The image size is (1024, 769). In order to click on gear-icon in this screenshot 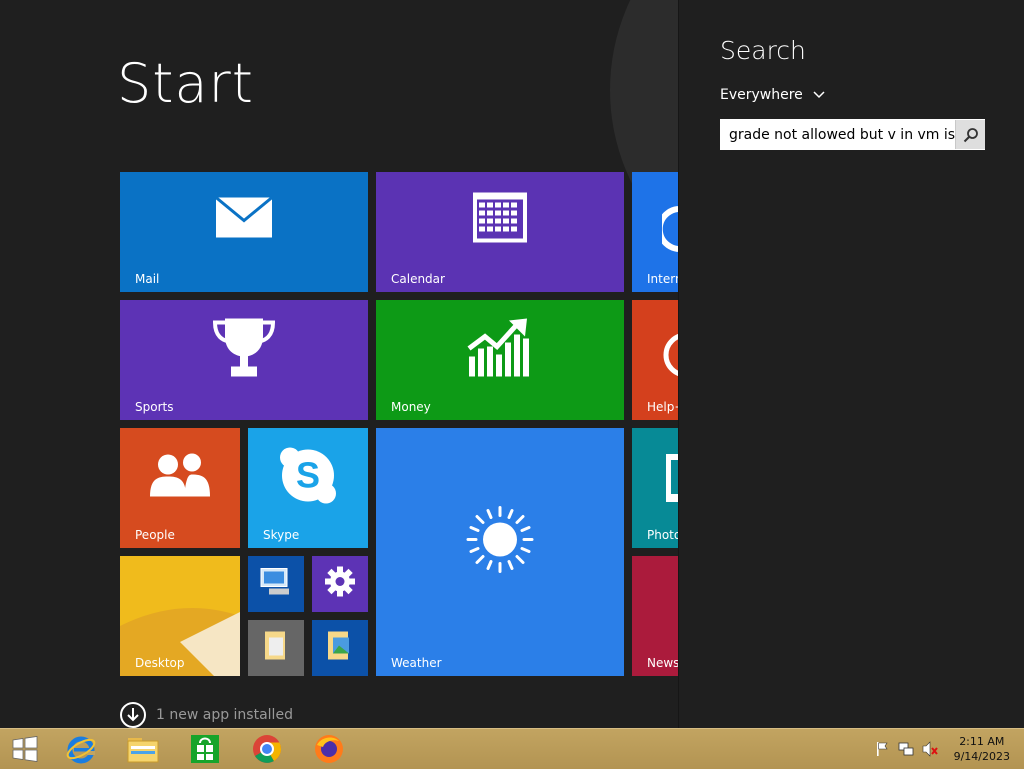, I will do `click(340, 584)`.